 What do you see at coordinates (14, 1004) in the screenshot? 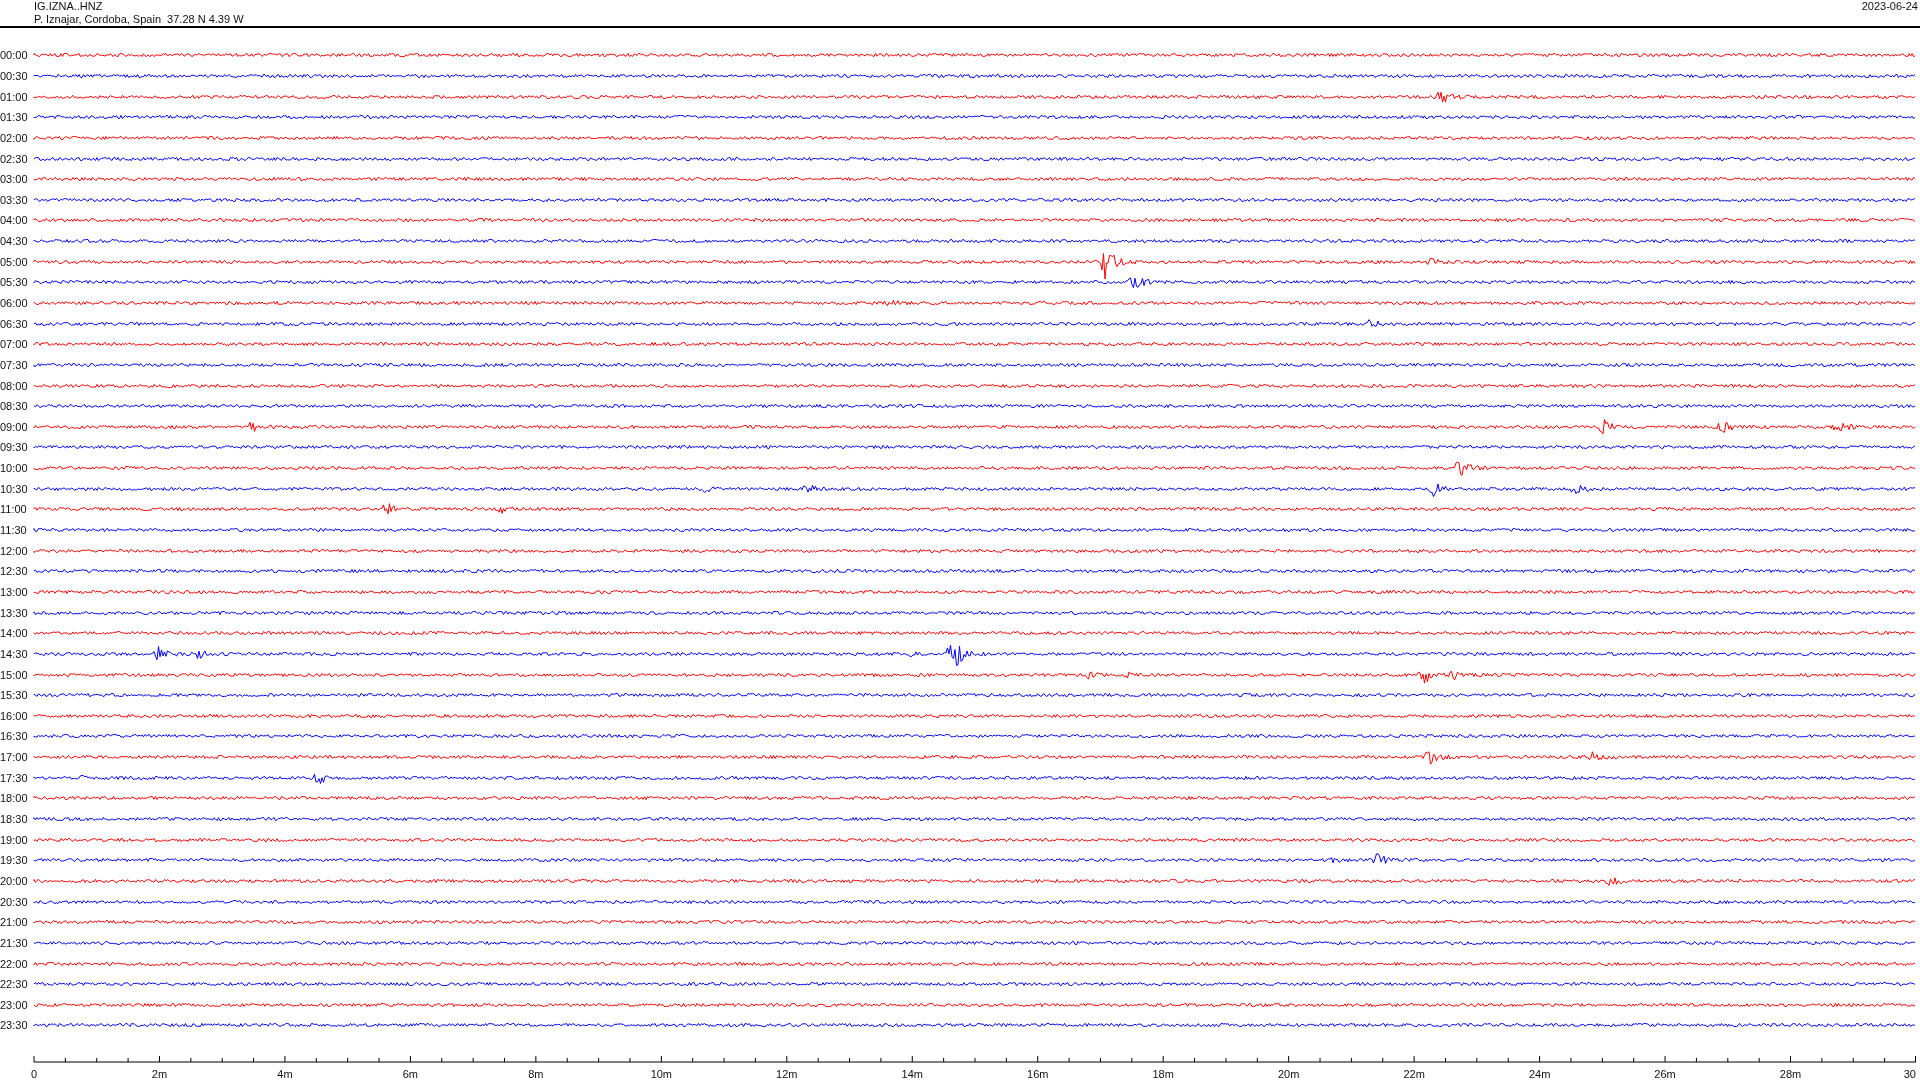
I see `time-label: 23:00` at bounding box center [14, 1004].